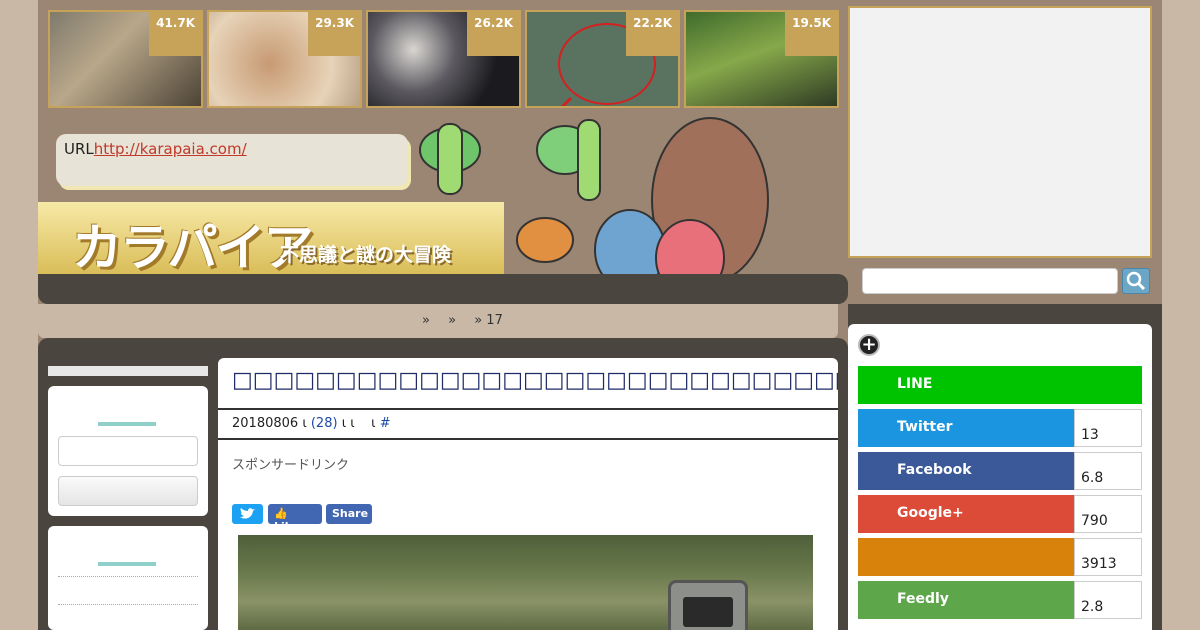  I want to click on like-label: Like, so click(287, 526).